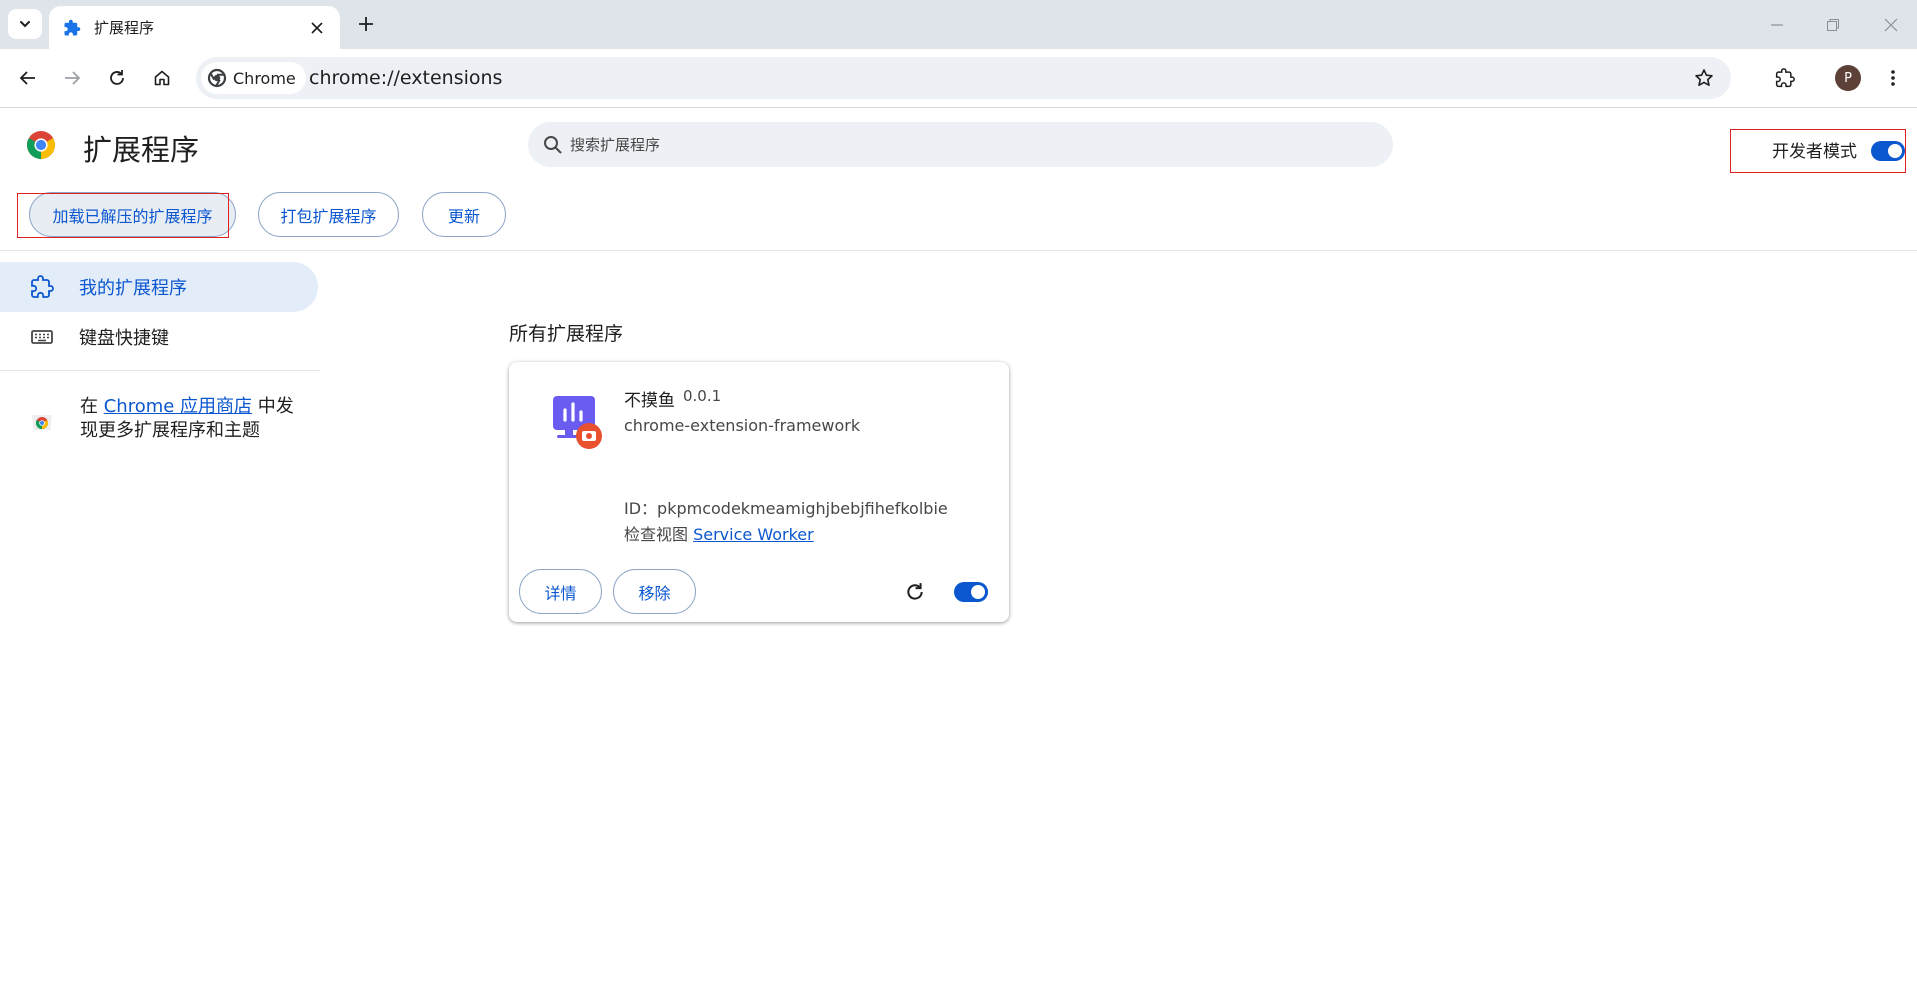 This screenshot has height=1004, width=1917. Describe the element at coordinates (654, 591) in the screenshot. I see `remove-button: 移除` at that location.